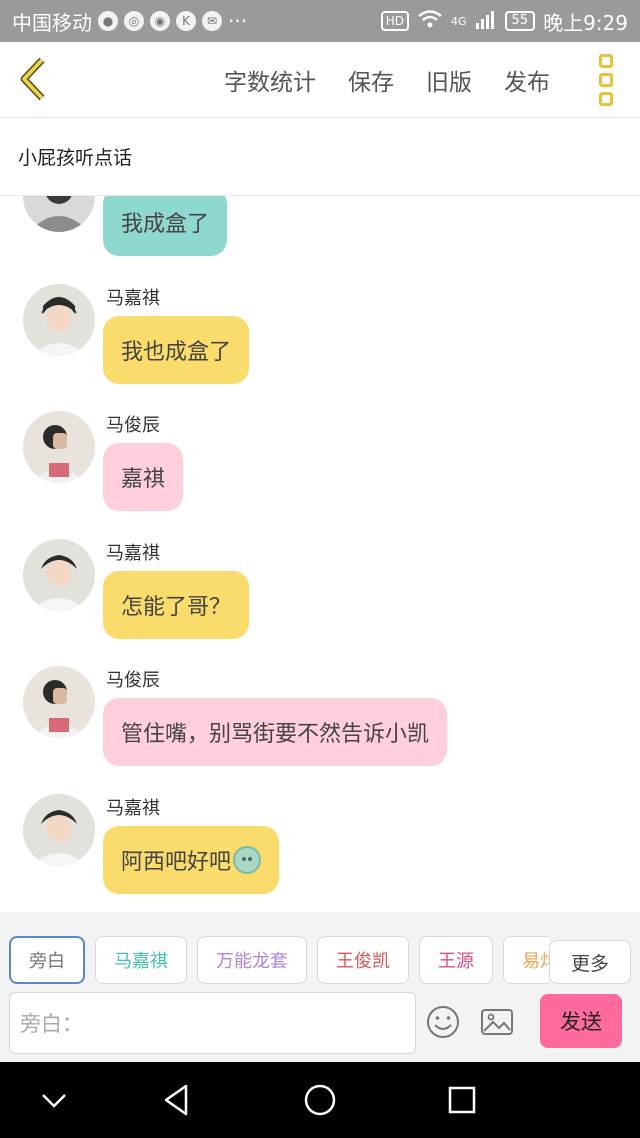 This screenshot has width=640, height=1138. I want to click on message-text: 我也成盒了, so click(176, 352).